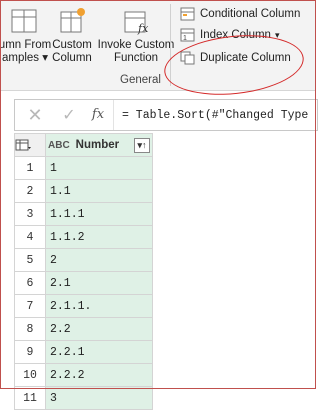 The image size is (320, 410). What do you see at coordinates (99, 398) in the screenshot?
I see `cell-value: 3` at bounding box center [99, 398].